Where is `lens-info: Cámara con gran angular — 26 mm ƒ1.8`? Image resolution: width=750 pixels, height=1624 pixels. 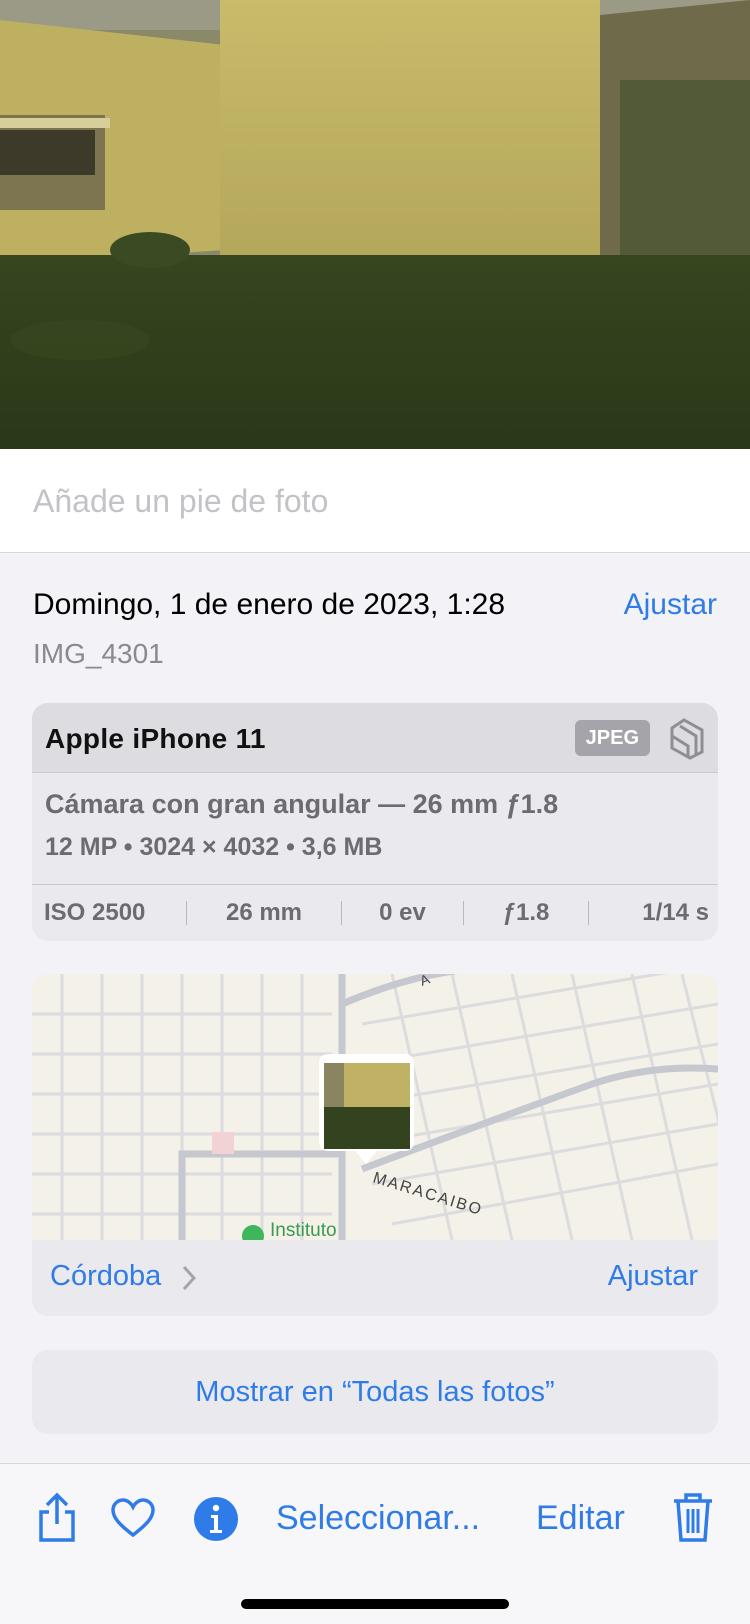
lens-info: Cámara con gran angular — 26 mm ƒ1.8 is located at coordinates (302, 804).